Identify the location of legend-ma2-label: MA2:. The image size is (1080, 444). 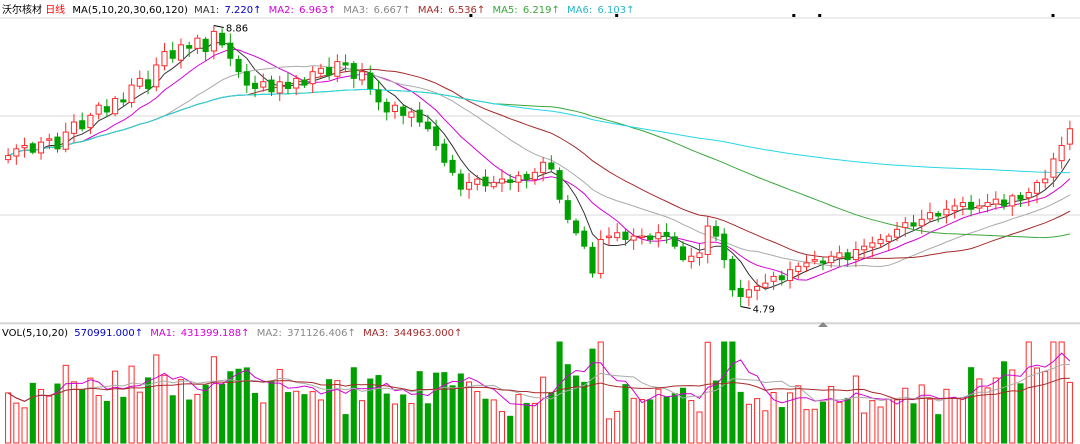
(281, 10).